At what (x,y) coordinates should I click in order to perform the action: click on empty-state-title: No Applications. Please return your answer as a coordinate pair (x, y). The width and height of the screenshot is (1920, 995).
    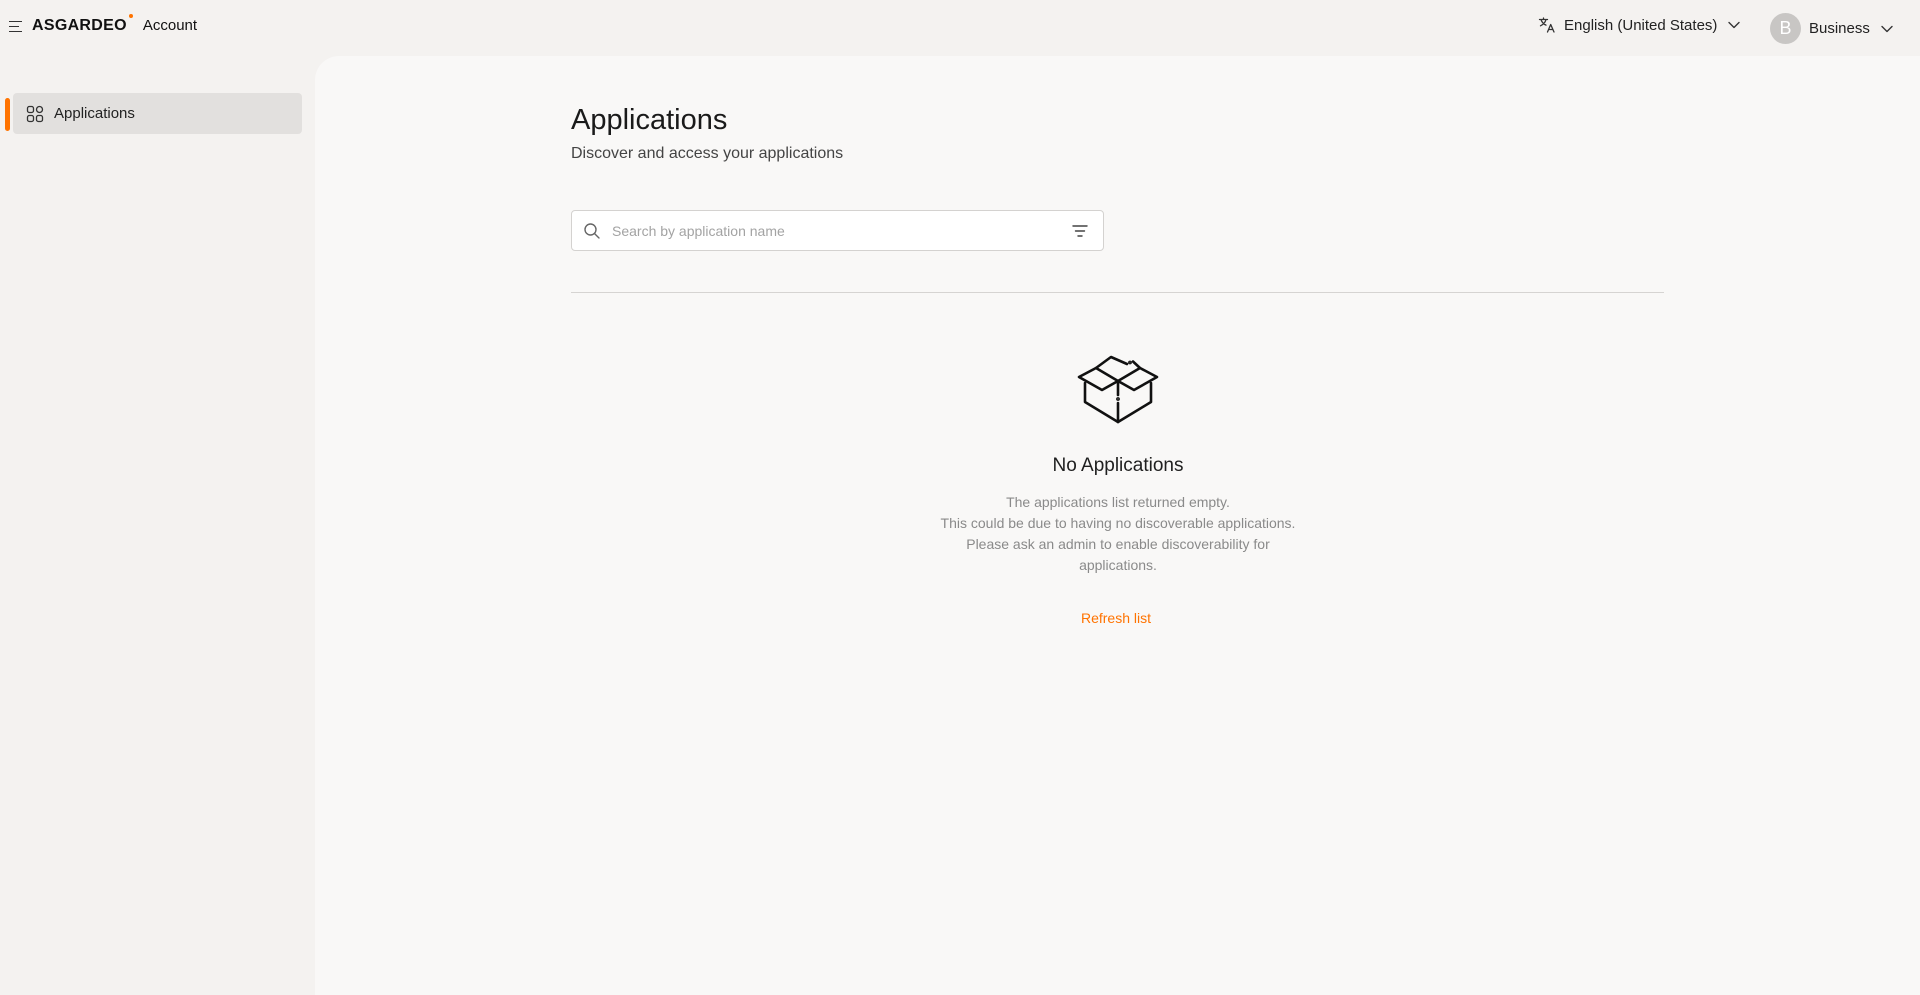
    Looking at the image, I should click on (1118, 465).